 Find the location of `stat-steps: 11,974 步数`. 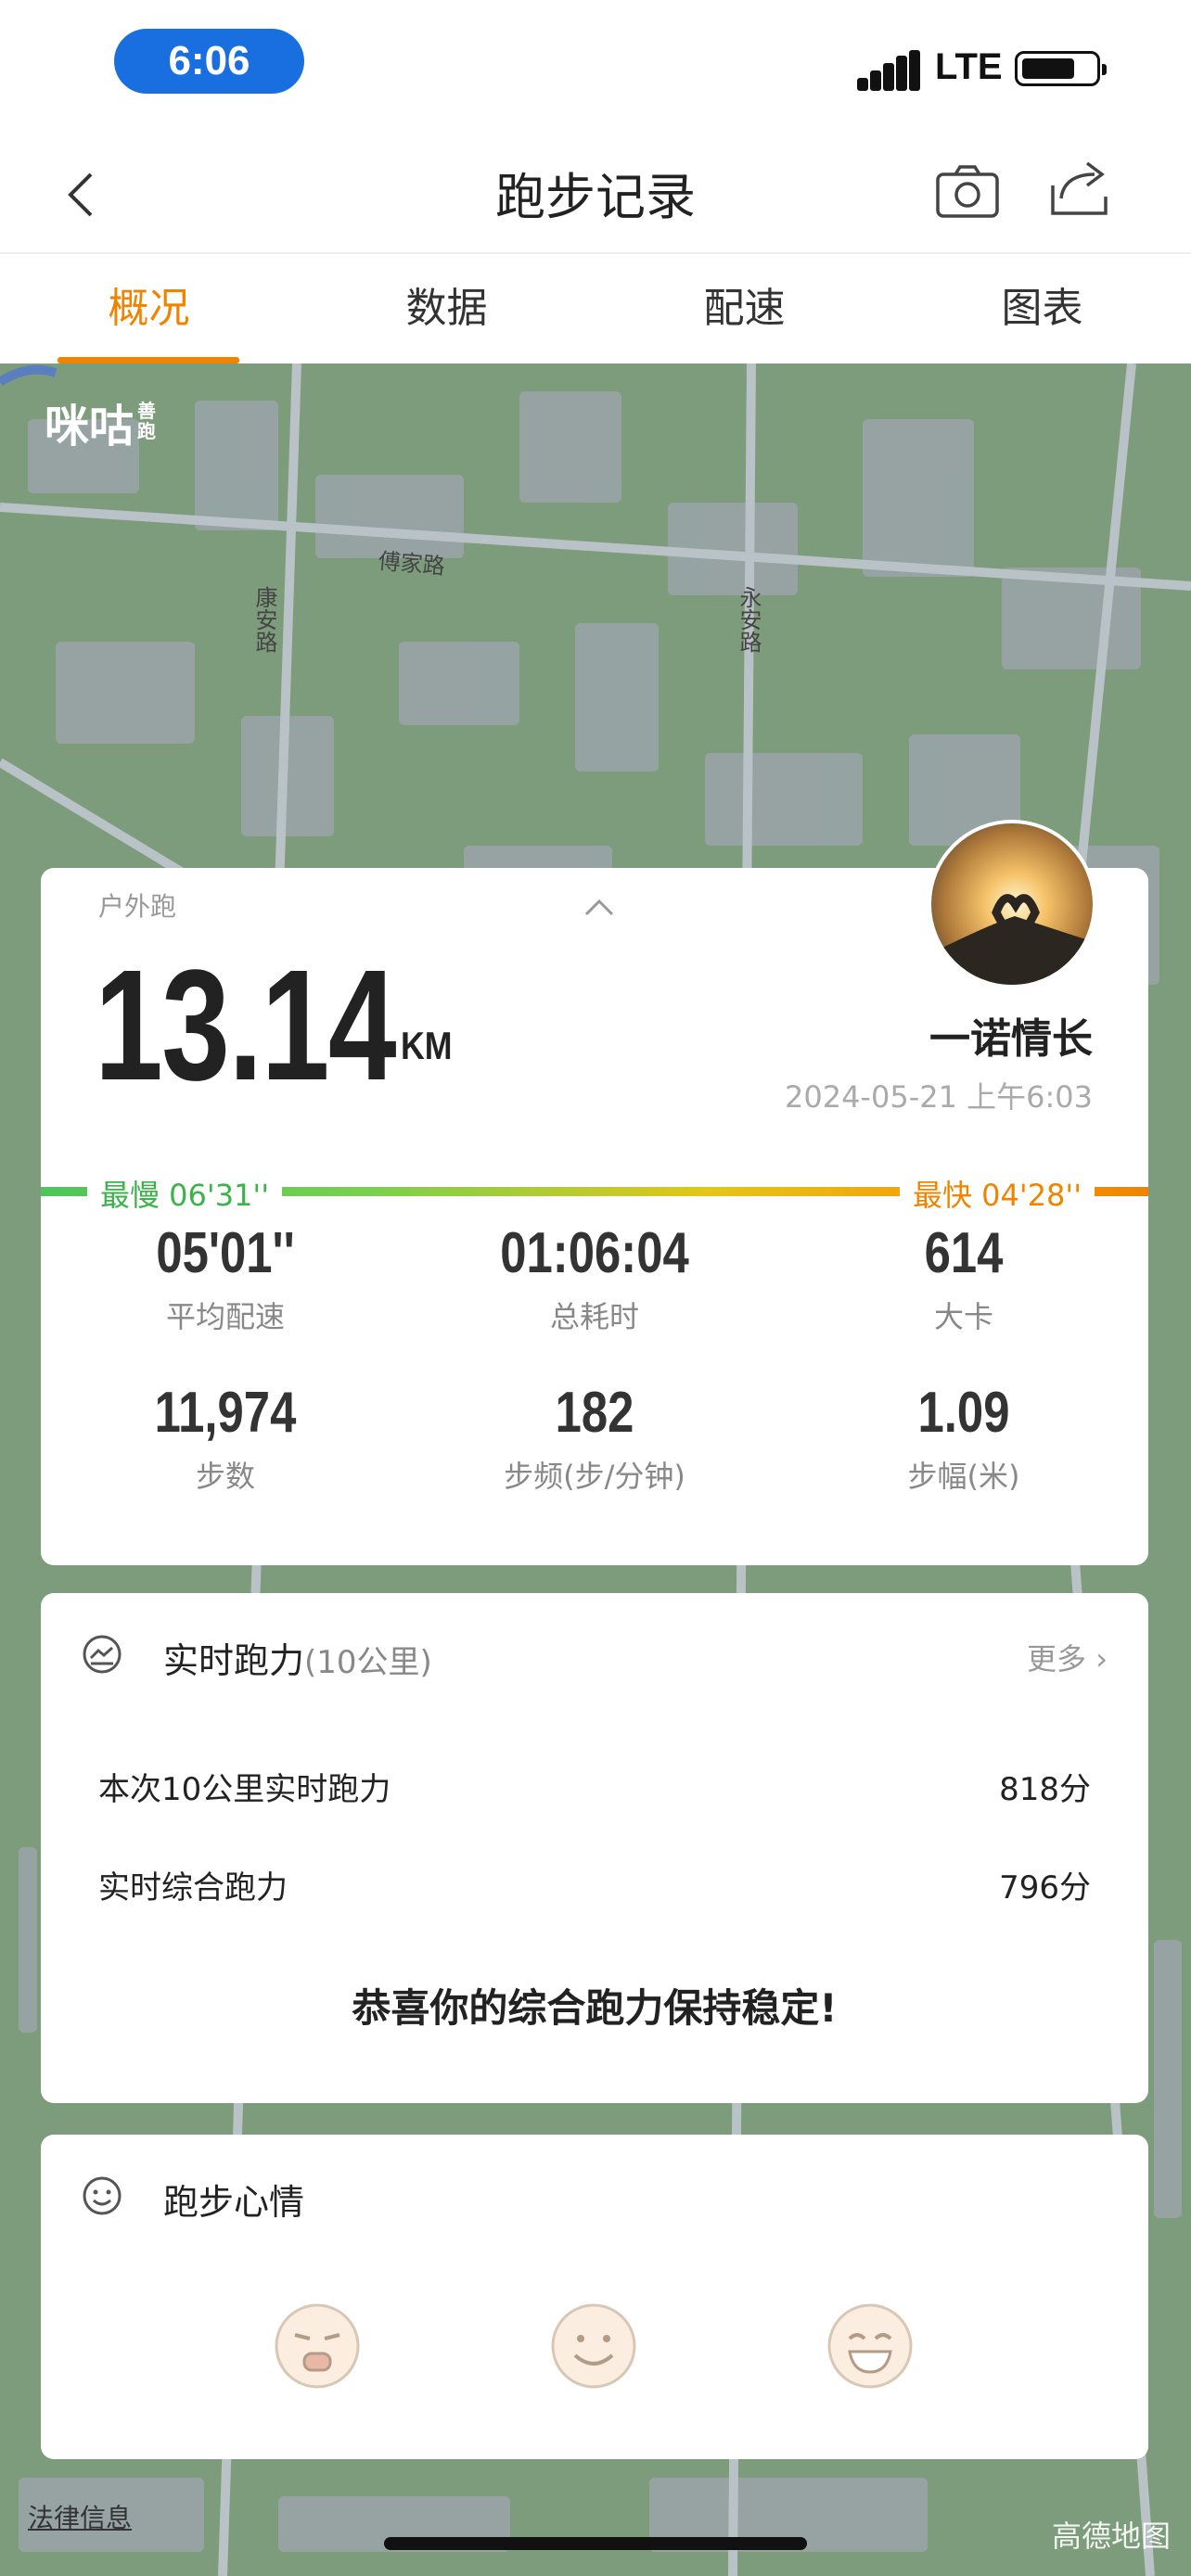

stat-steps: 11,974 步数 is located at coordinates (225, 1438).